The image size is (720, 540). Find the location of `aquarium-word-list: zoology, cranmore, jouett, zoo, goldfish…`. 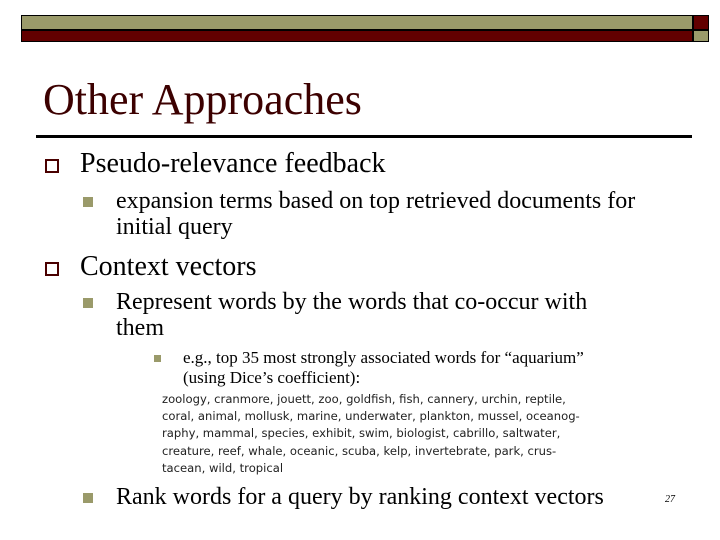

aquarium-word-list: zoology, cranmore, jouett, zoo, goldfish… is located at coordinates (371, 434).